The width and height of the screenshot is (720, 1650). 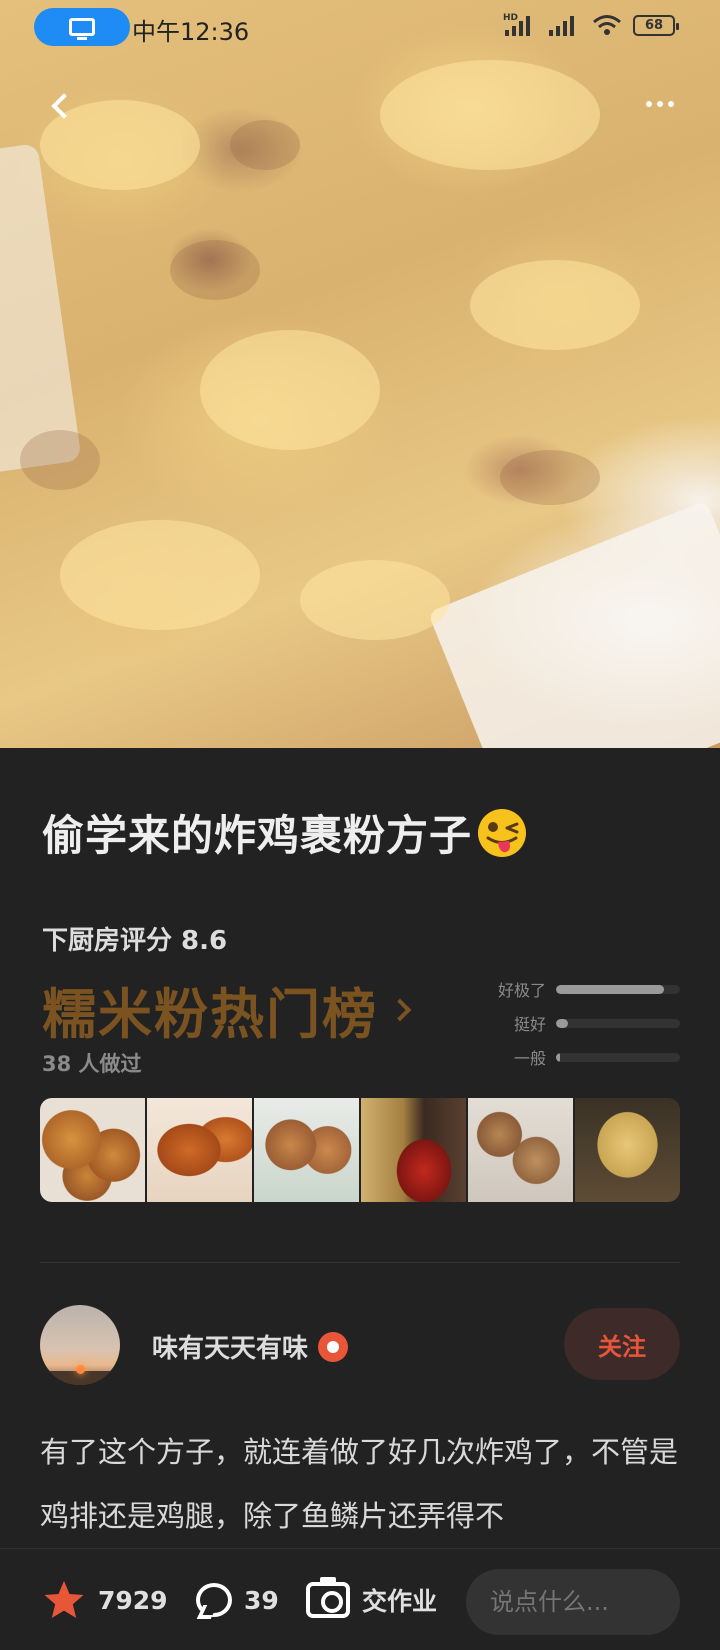 I want to click on battery-level: 68, so click(x=654, y=25).